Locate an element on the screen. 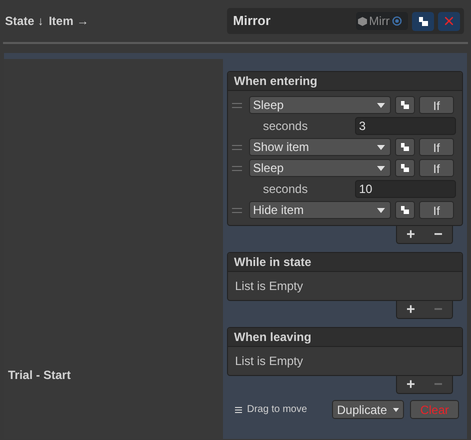 The width and height of the screenshot is (471, 440). param-field: 3 is located at coordinates (405, 126).